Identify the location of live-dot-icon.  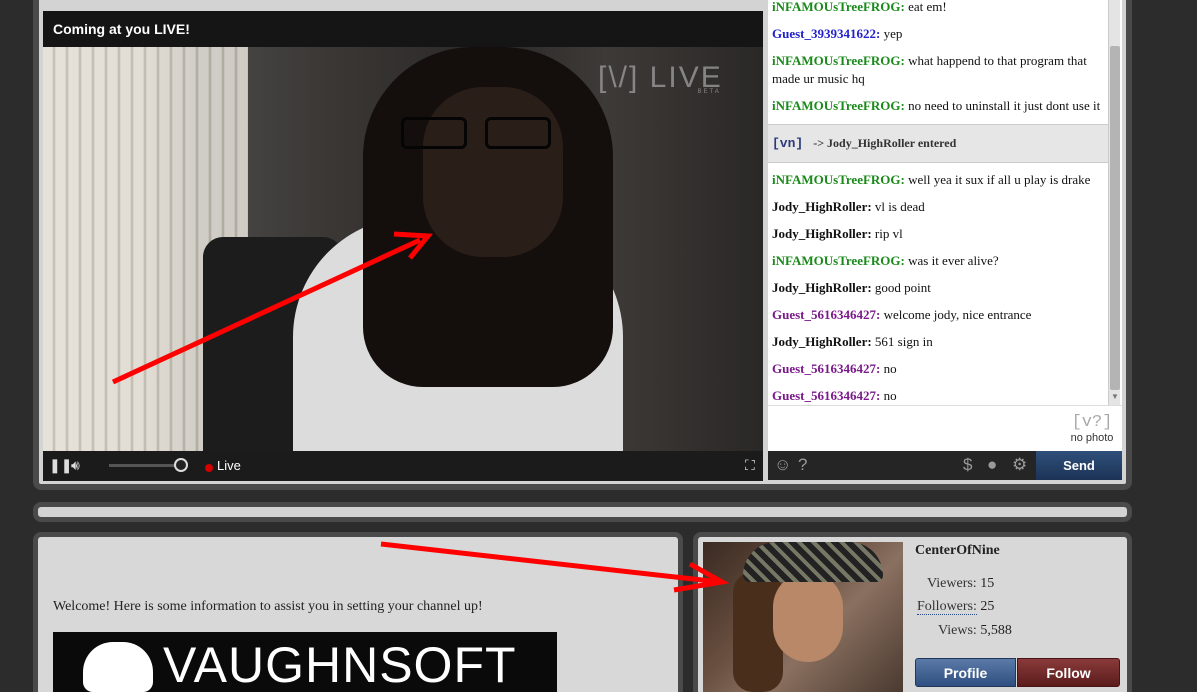
(209, 468).